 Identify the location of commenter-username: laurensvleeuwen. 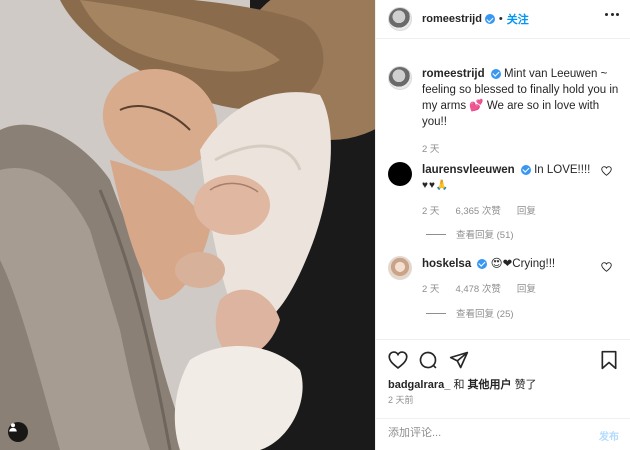
(468, 170).